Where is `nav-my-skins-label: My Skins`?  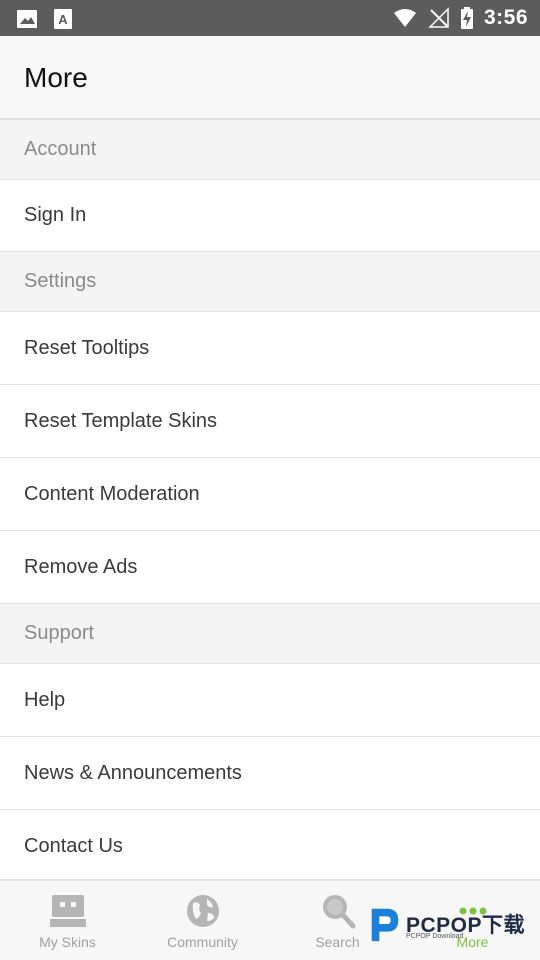
nav-my-skins-label: My Skins is located at coordinates (67, 942).